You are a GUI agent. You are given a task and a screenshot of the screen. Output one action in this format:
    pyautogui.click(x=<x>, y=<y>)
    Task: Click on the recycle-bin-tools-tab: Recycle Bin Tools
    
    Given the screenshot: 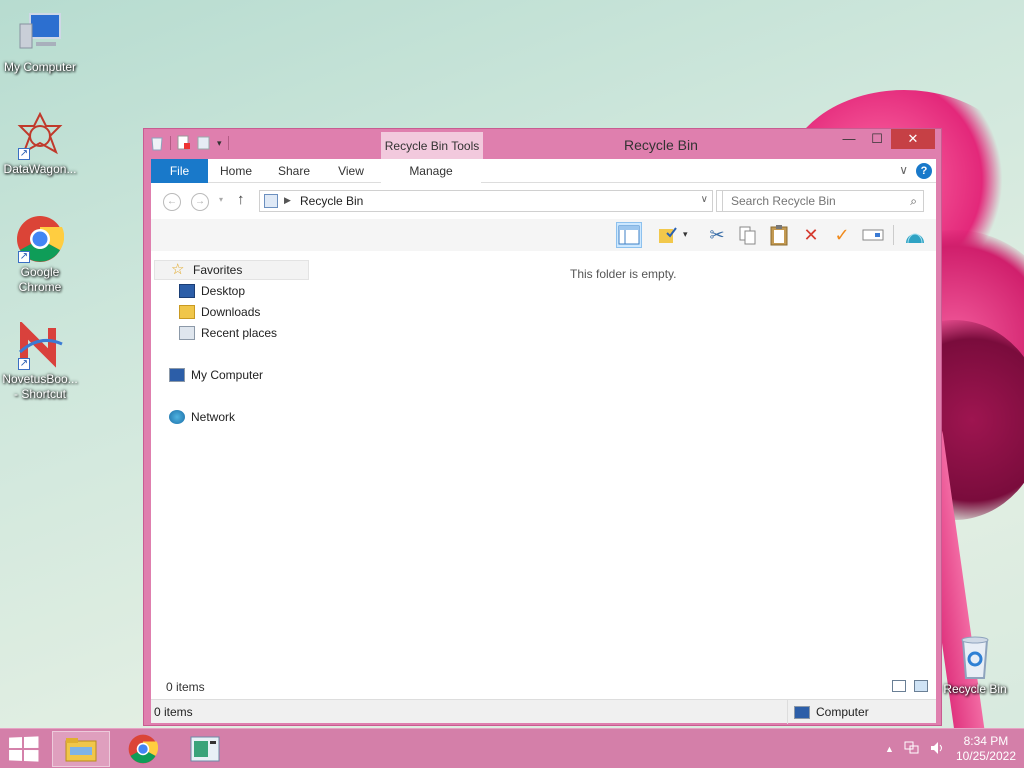 What is the action you would take?
    pyautogui.click(x=432, y=145)
    